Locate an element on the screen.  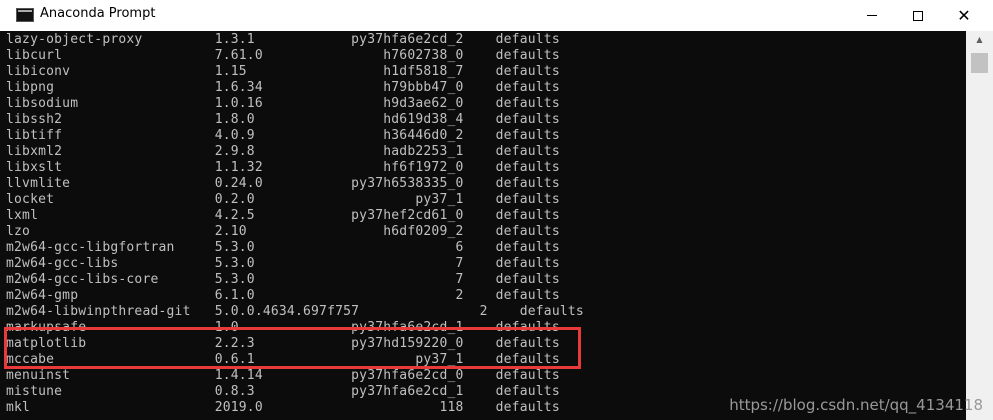
terminal-line: libssh2 1.8.0 hd619d38_4 defaults is located at coordinates (283, 119).